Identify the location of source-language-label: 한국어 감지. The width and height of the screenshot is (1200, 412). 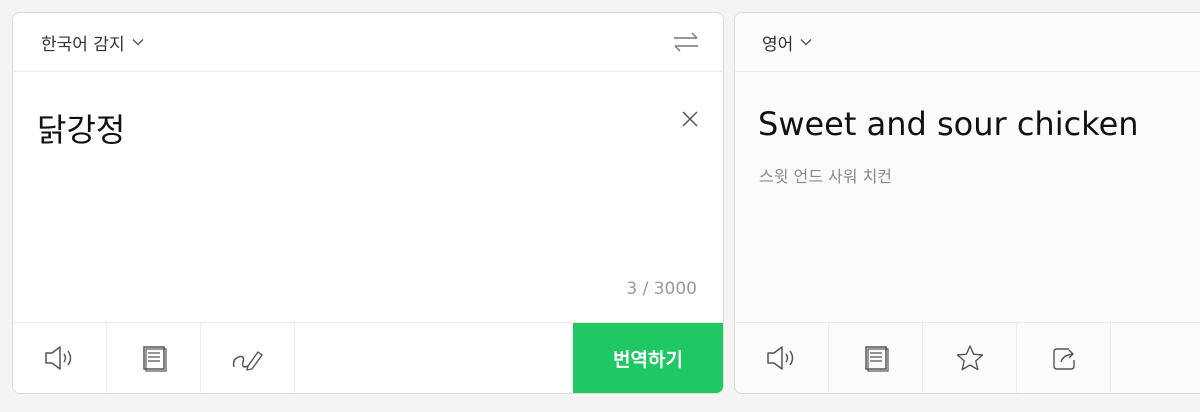
(83, 44).